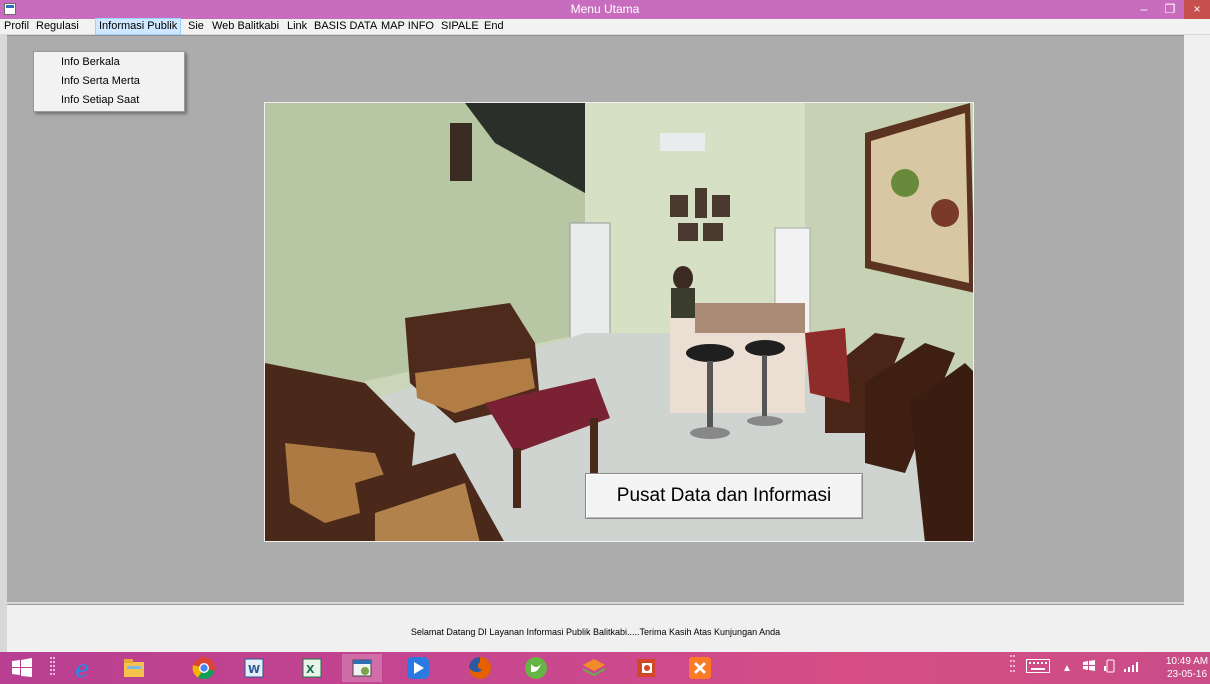 The height and width of the screenshot is (684, 1210). What do you see at coordinates (90, 62) in the screenshot?
I see `menu-item-info-berkala: Info Berkala` at bounding box center [90, 62].